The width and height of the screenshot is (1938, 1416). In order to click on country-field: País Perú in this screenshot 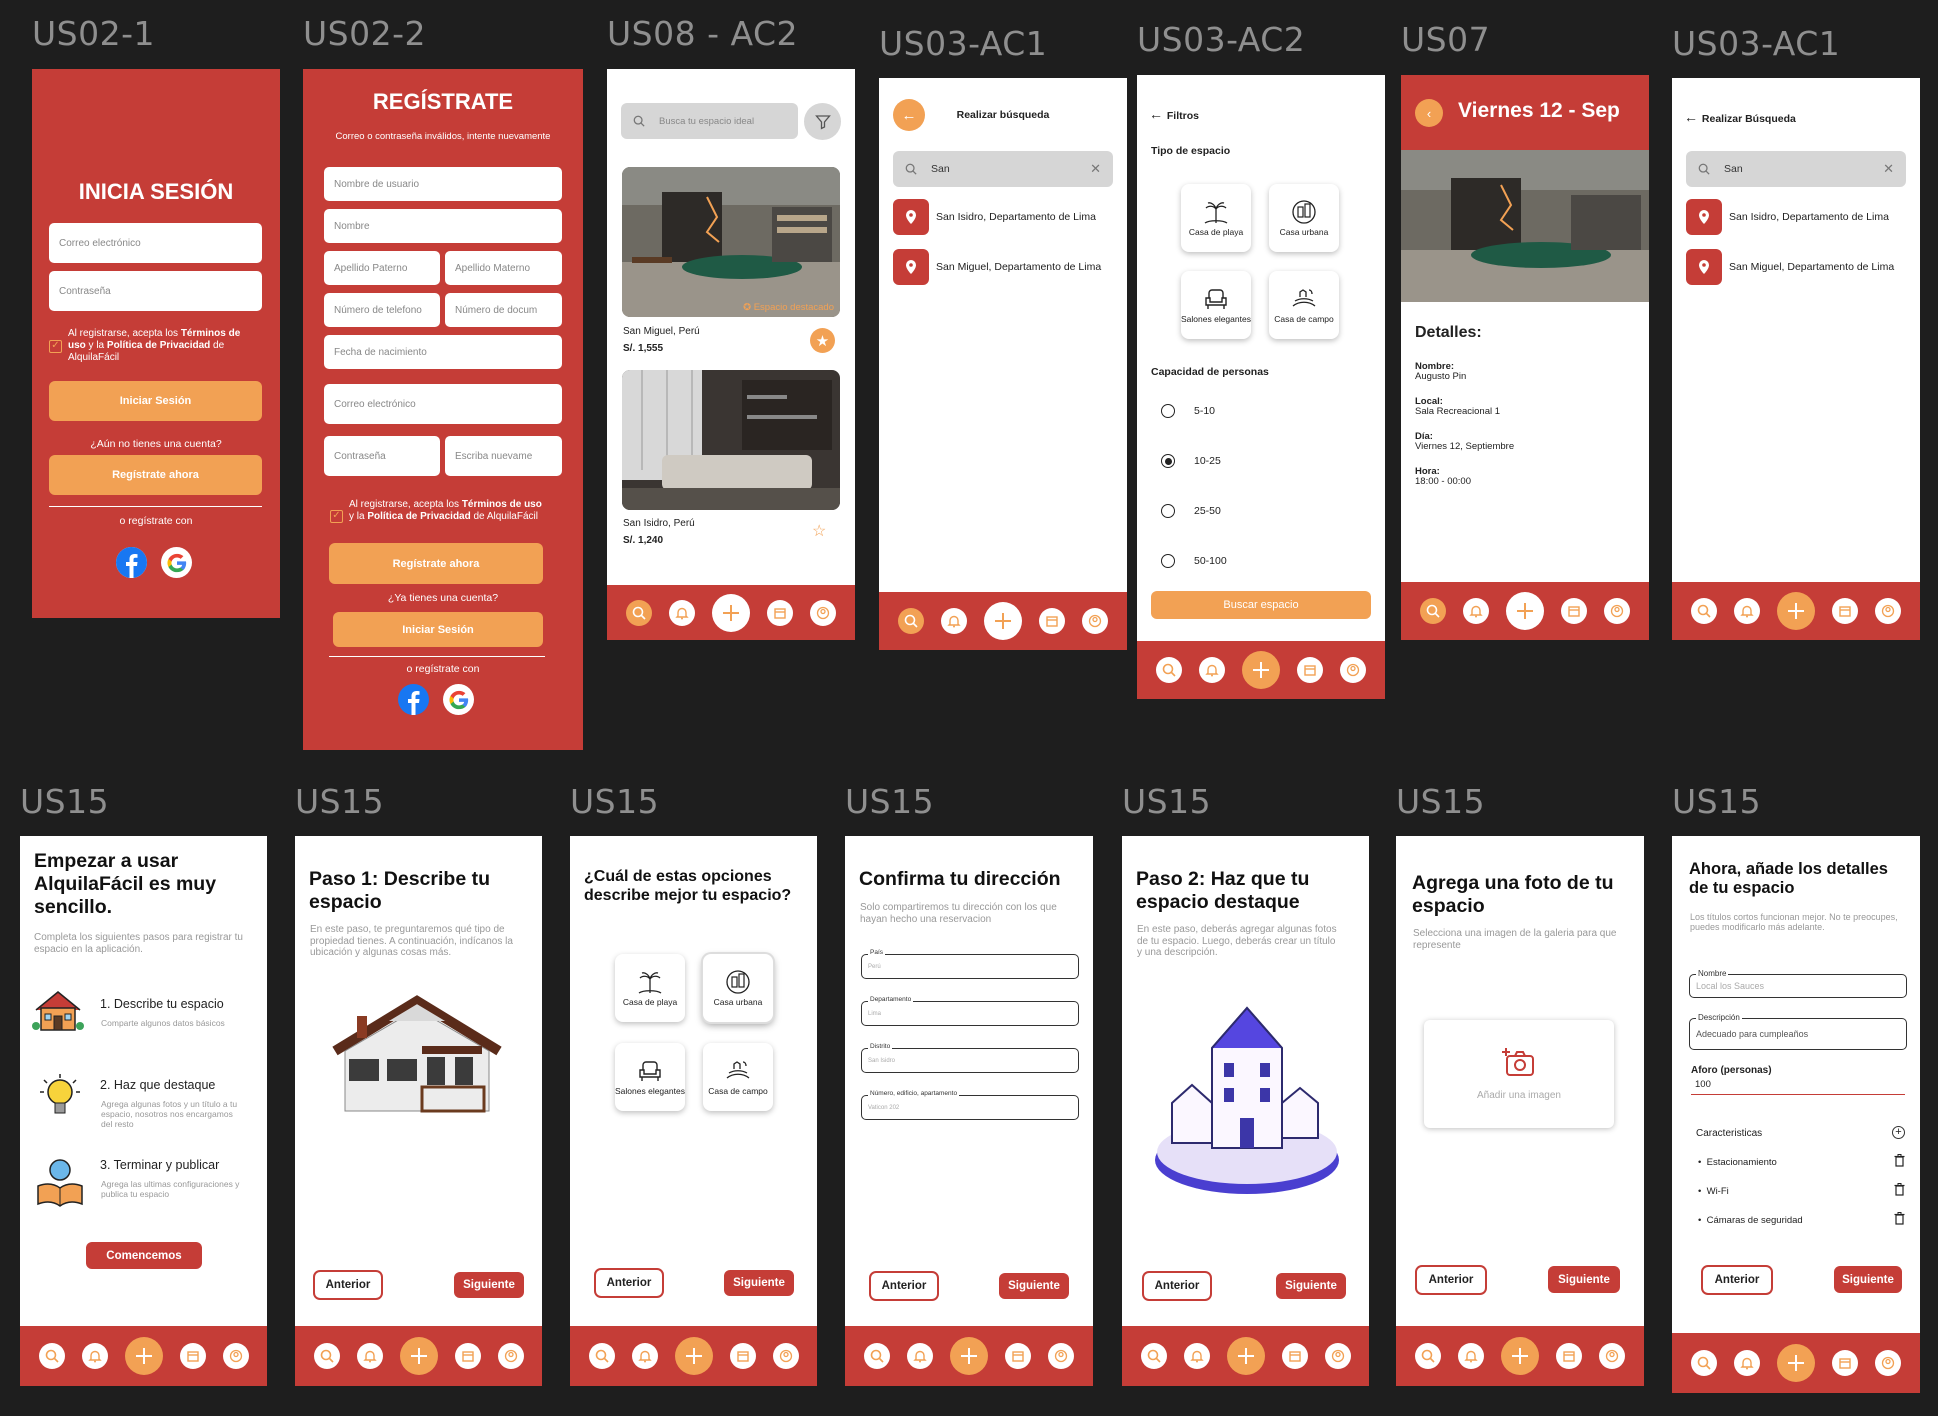, I will do `click(970, 964)`.